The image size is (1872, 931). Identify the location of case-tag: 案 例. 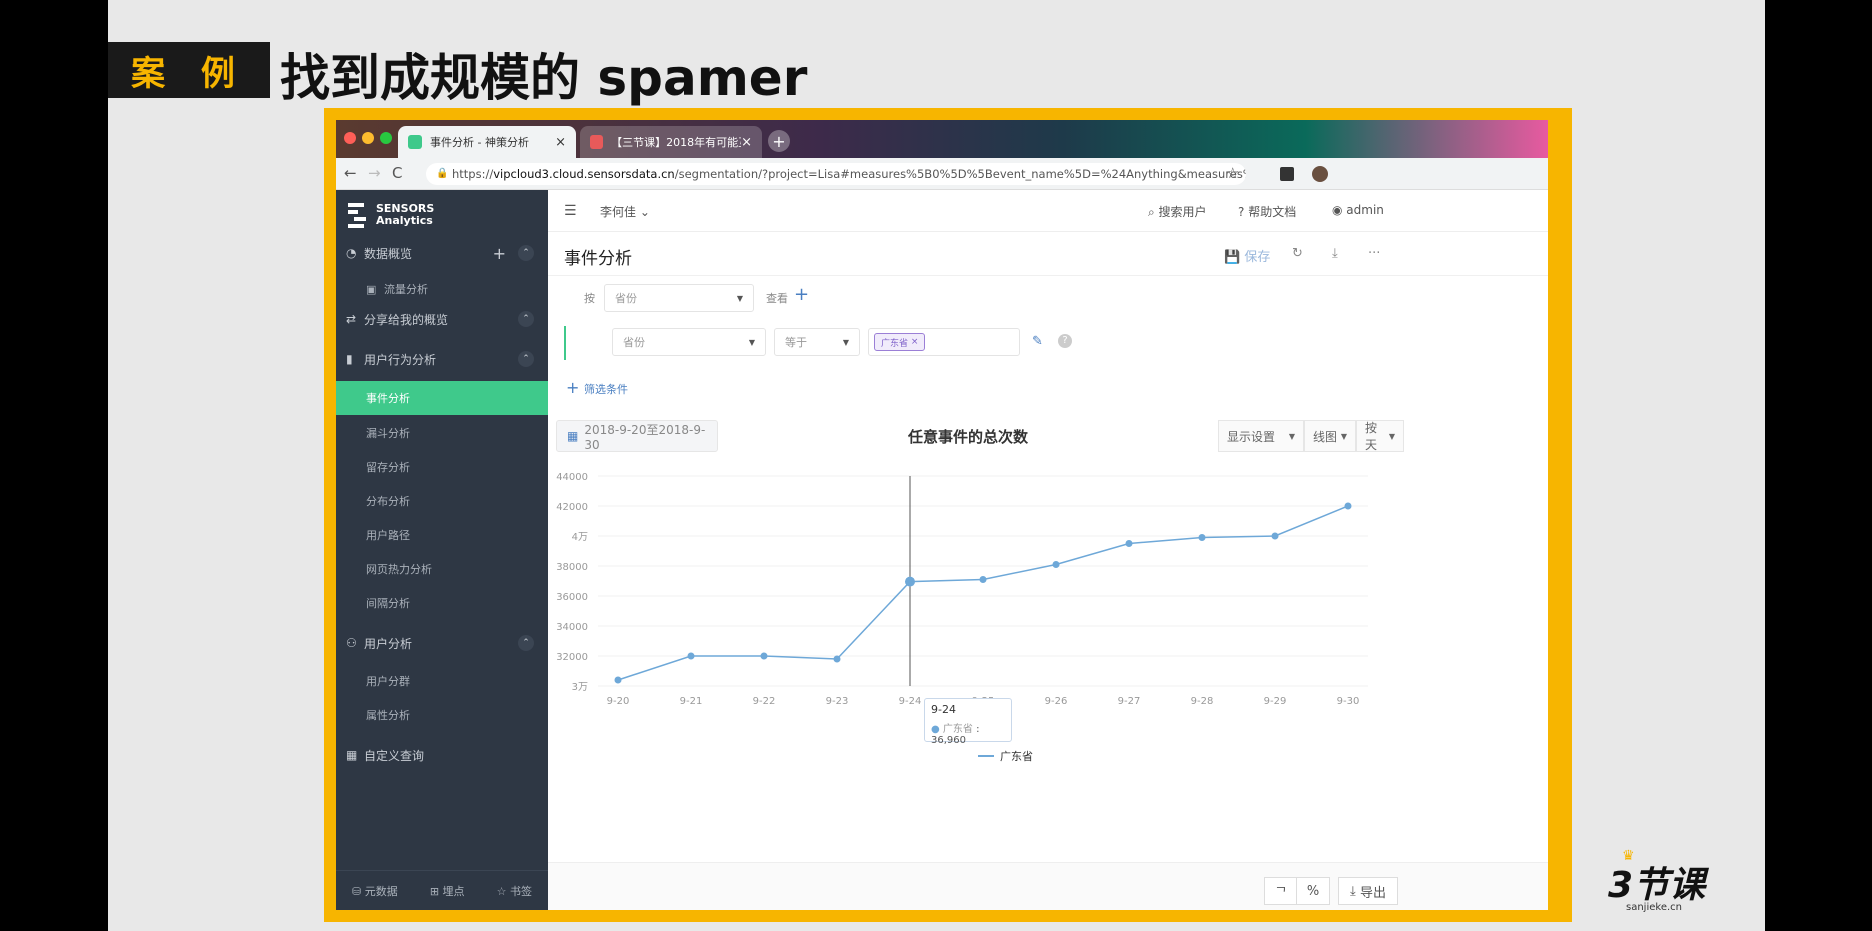
(189, 70).